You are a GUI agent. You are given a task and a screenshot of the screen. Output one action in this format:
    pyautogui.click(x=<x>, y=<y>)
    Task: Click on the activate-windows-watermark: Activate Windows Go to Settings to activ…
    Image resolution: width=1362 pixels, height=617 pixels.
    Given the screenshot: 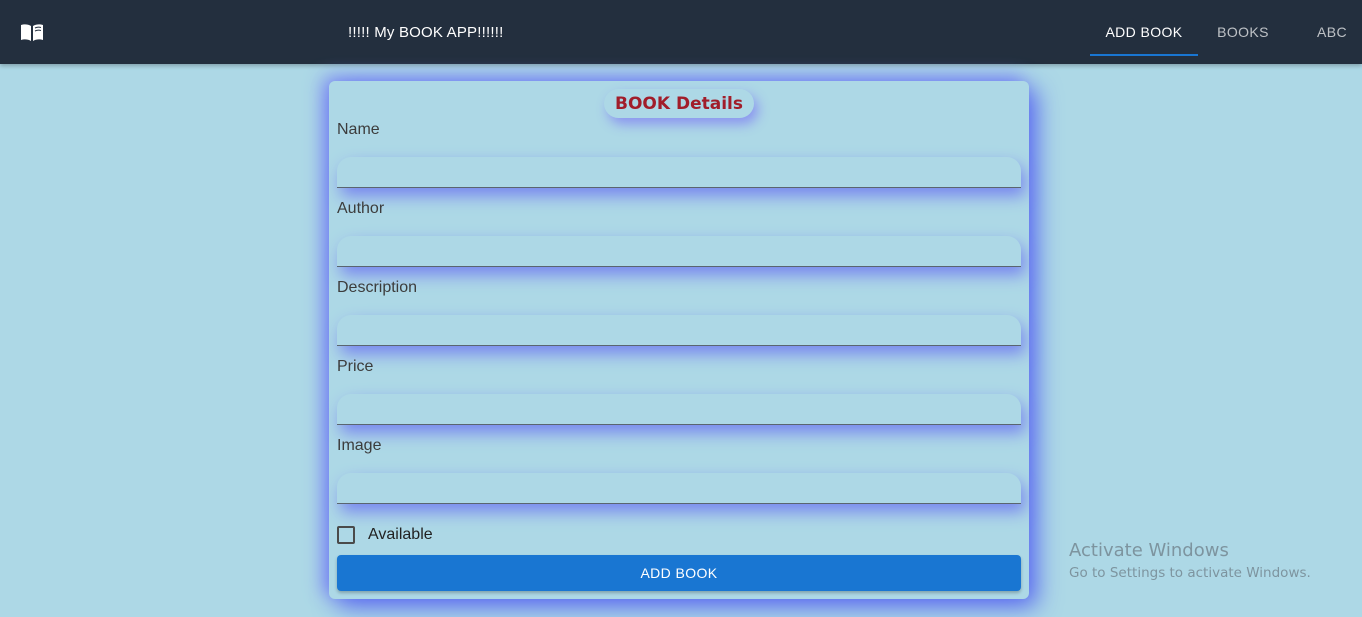 What is the action you would take?
    pyautogui.click(x=1190, y=560)
    